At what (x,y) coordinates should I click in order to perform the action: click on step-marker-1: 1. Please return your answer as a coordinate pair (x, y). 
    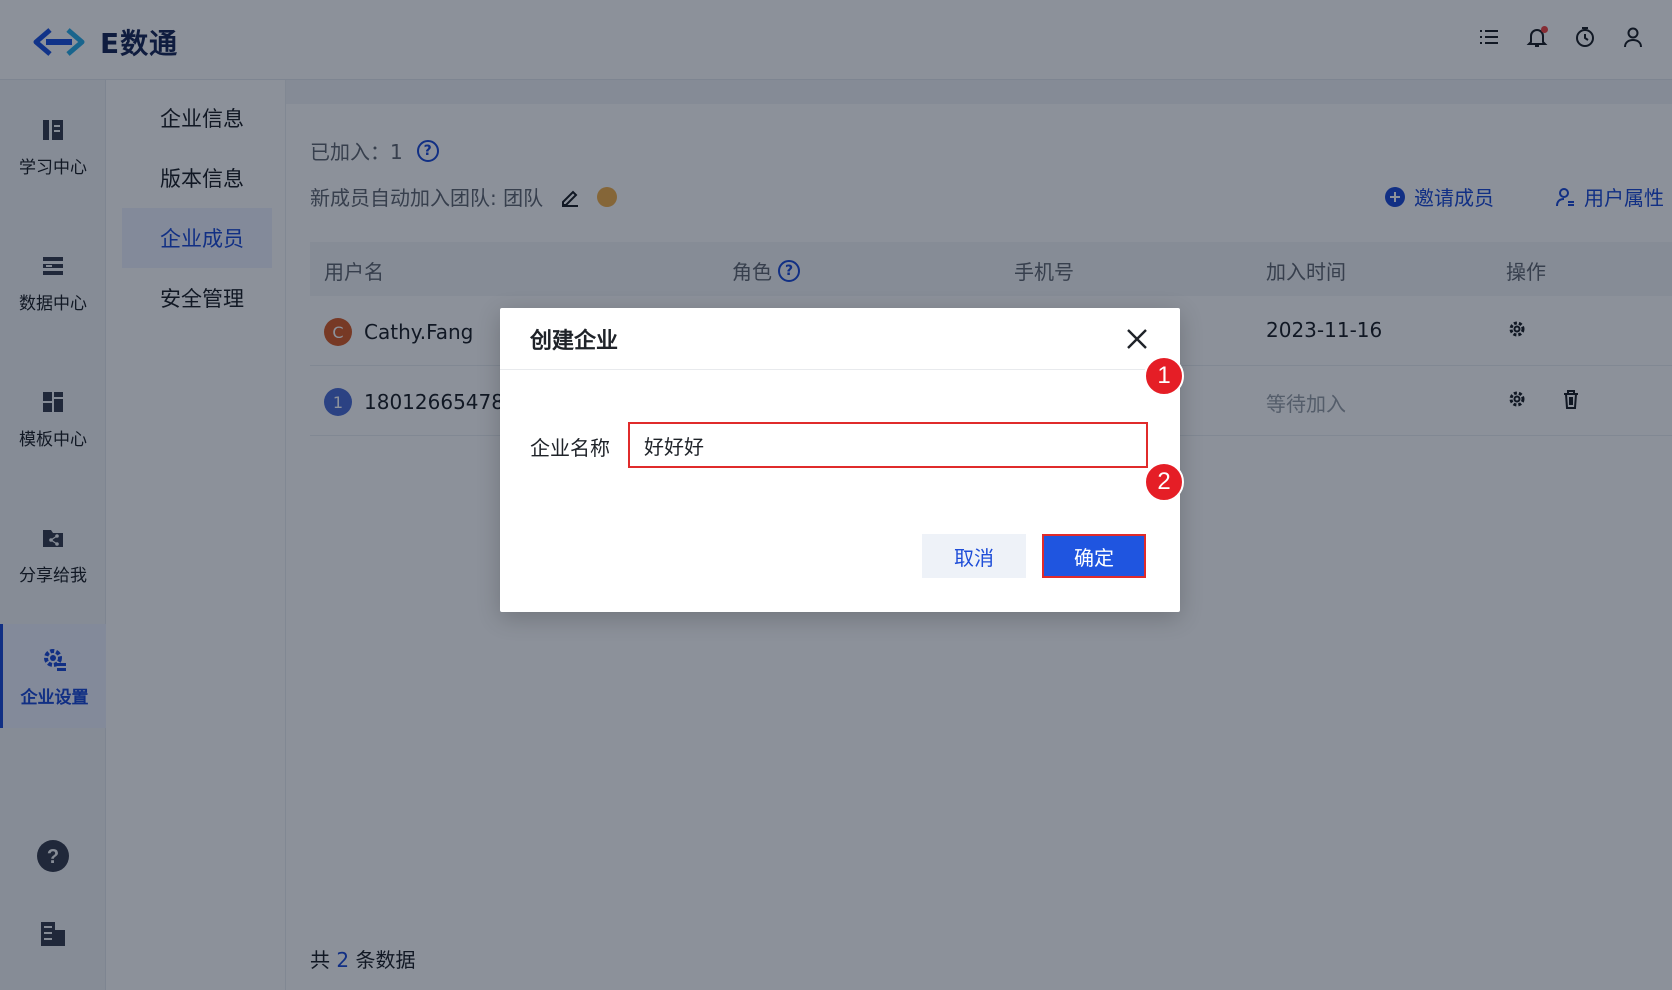
    Looking at the image, I should click on (1164, 376).